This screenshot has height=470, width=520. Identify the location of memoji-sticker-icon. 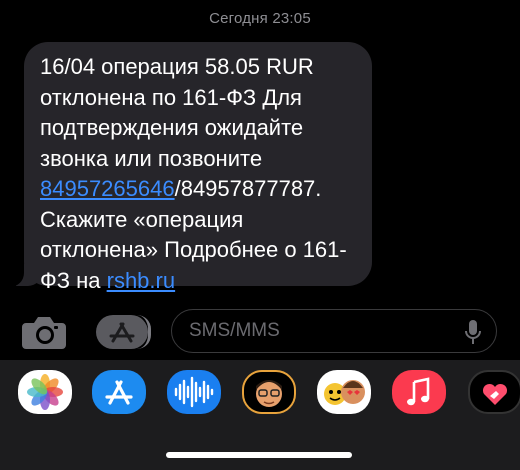
(344, 392).